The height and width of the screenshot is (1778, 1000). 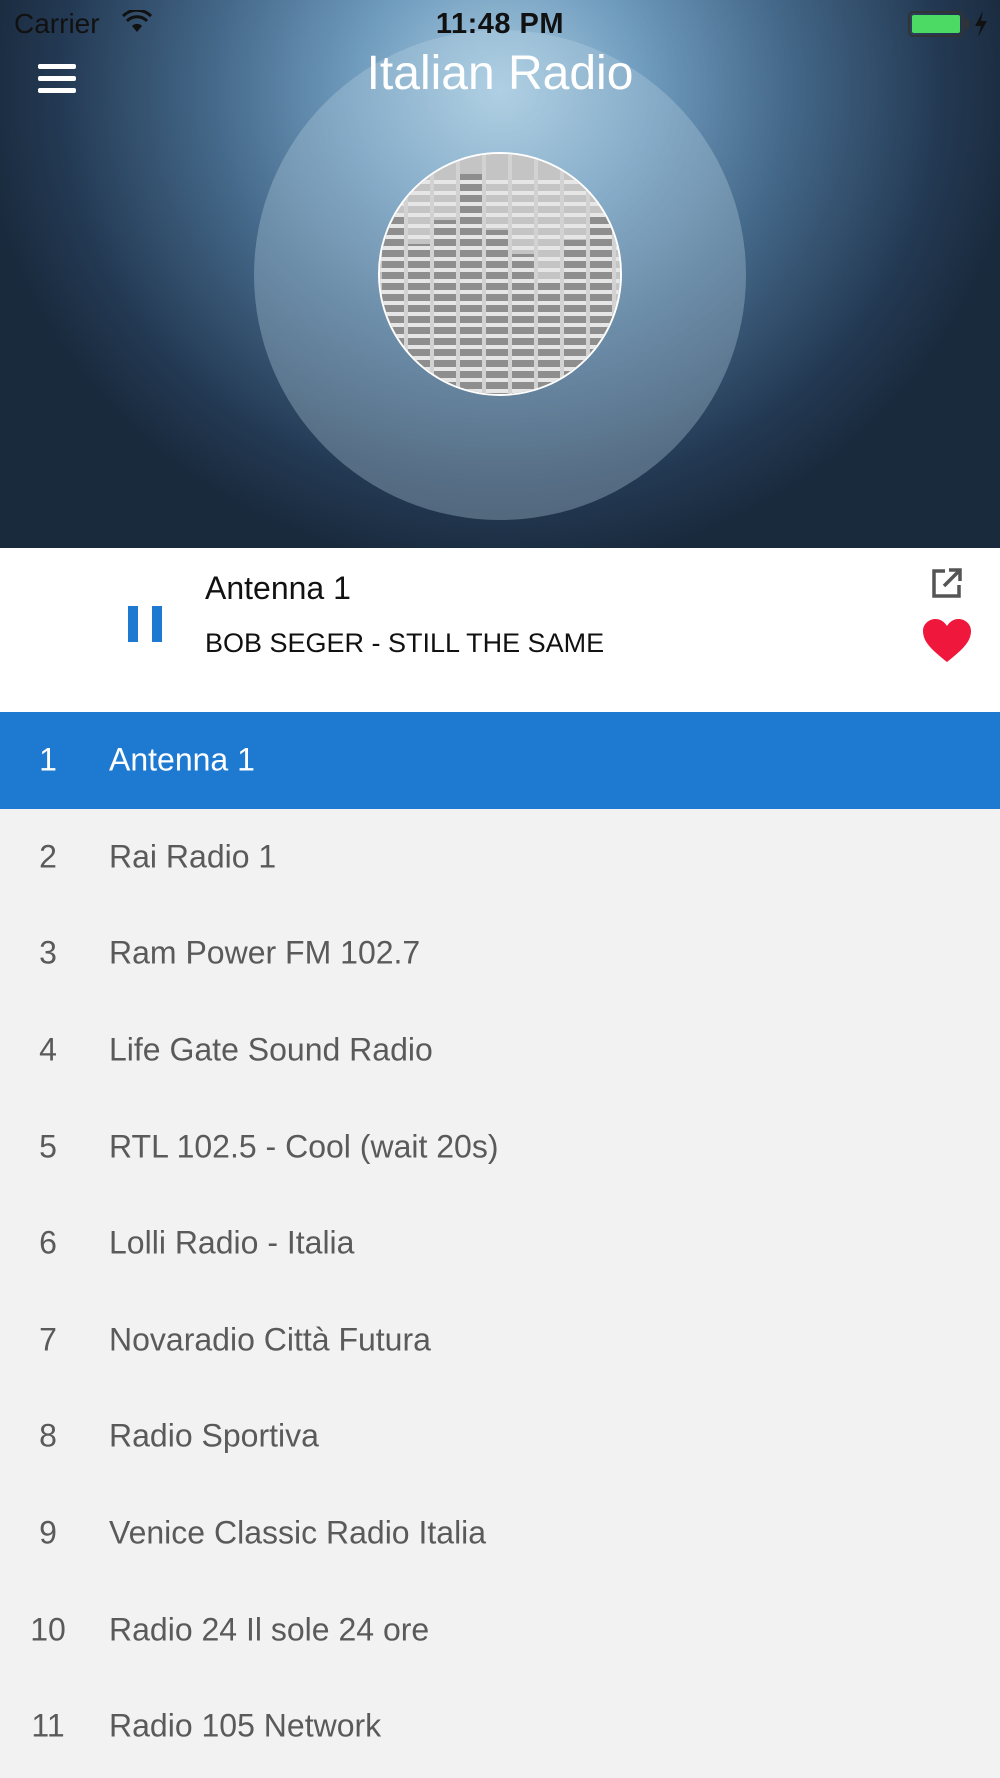 I want to click on station-number: 9, so click(x=48, y=1532).